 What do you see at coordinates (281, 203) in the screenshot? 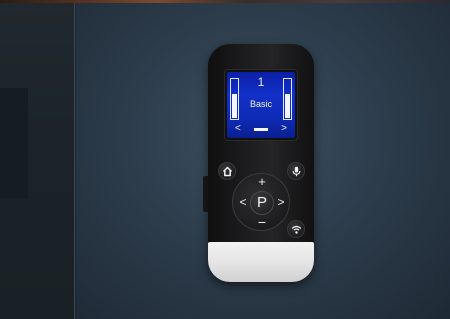
I see `next-program-button: >` at bounding box center [281, 203].